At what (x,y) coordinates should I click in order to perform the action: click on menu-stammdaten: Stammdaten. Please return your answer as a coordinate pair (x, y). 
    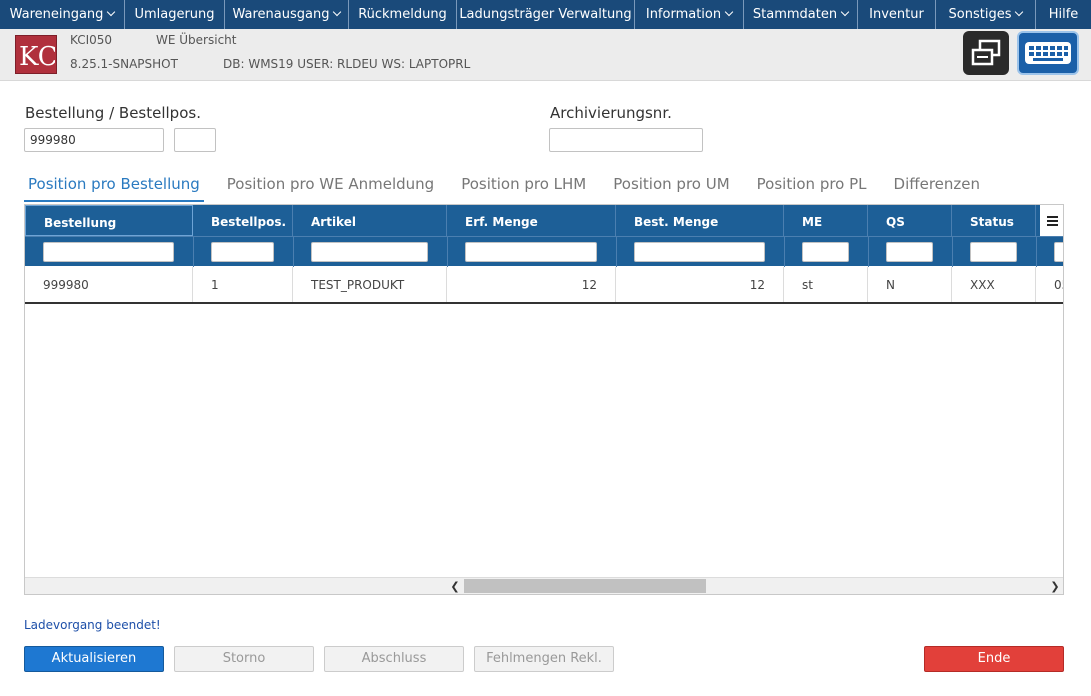
    Looking at the image, I should click on (801, 14).